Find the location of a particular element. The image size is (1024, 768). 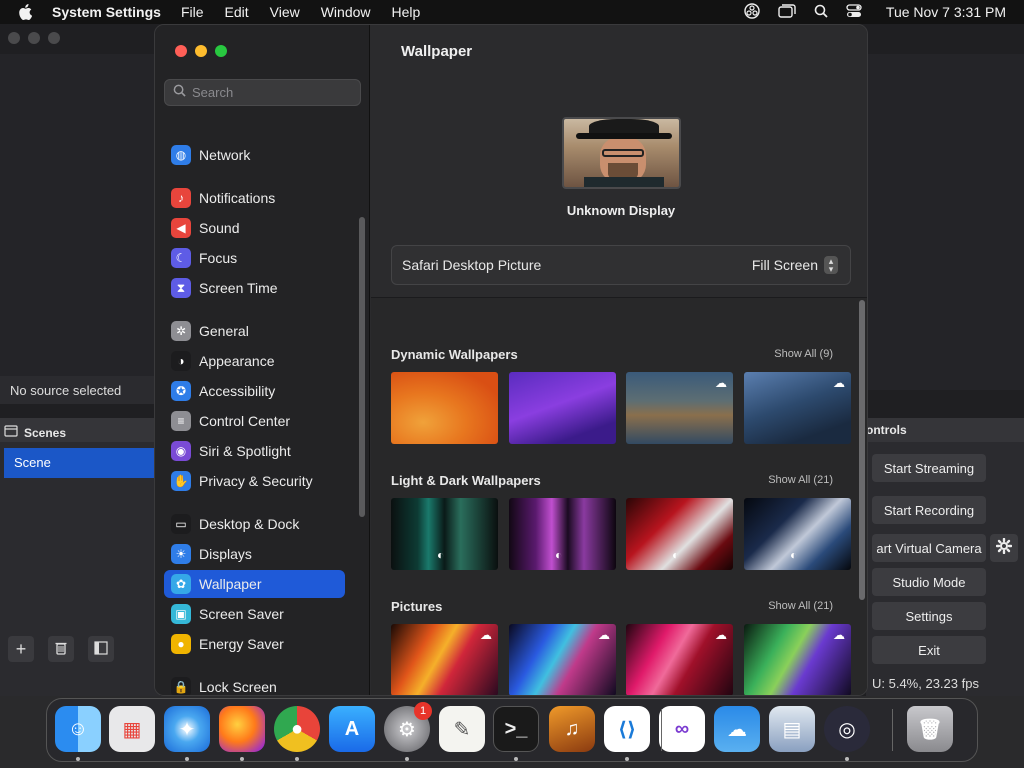

sidebar-item-label: Energy Saver is located at coordinates (241, 644).